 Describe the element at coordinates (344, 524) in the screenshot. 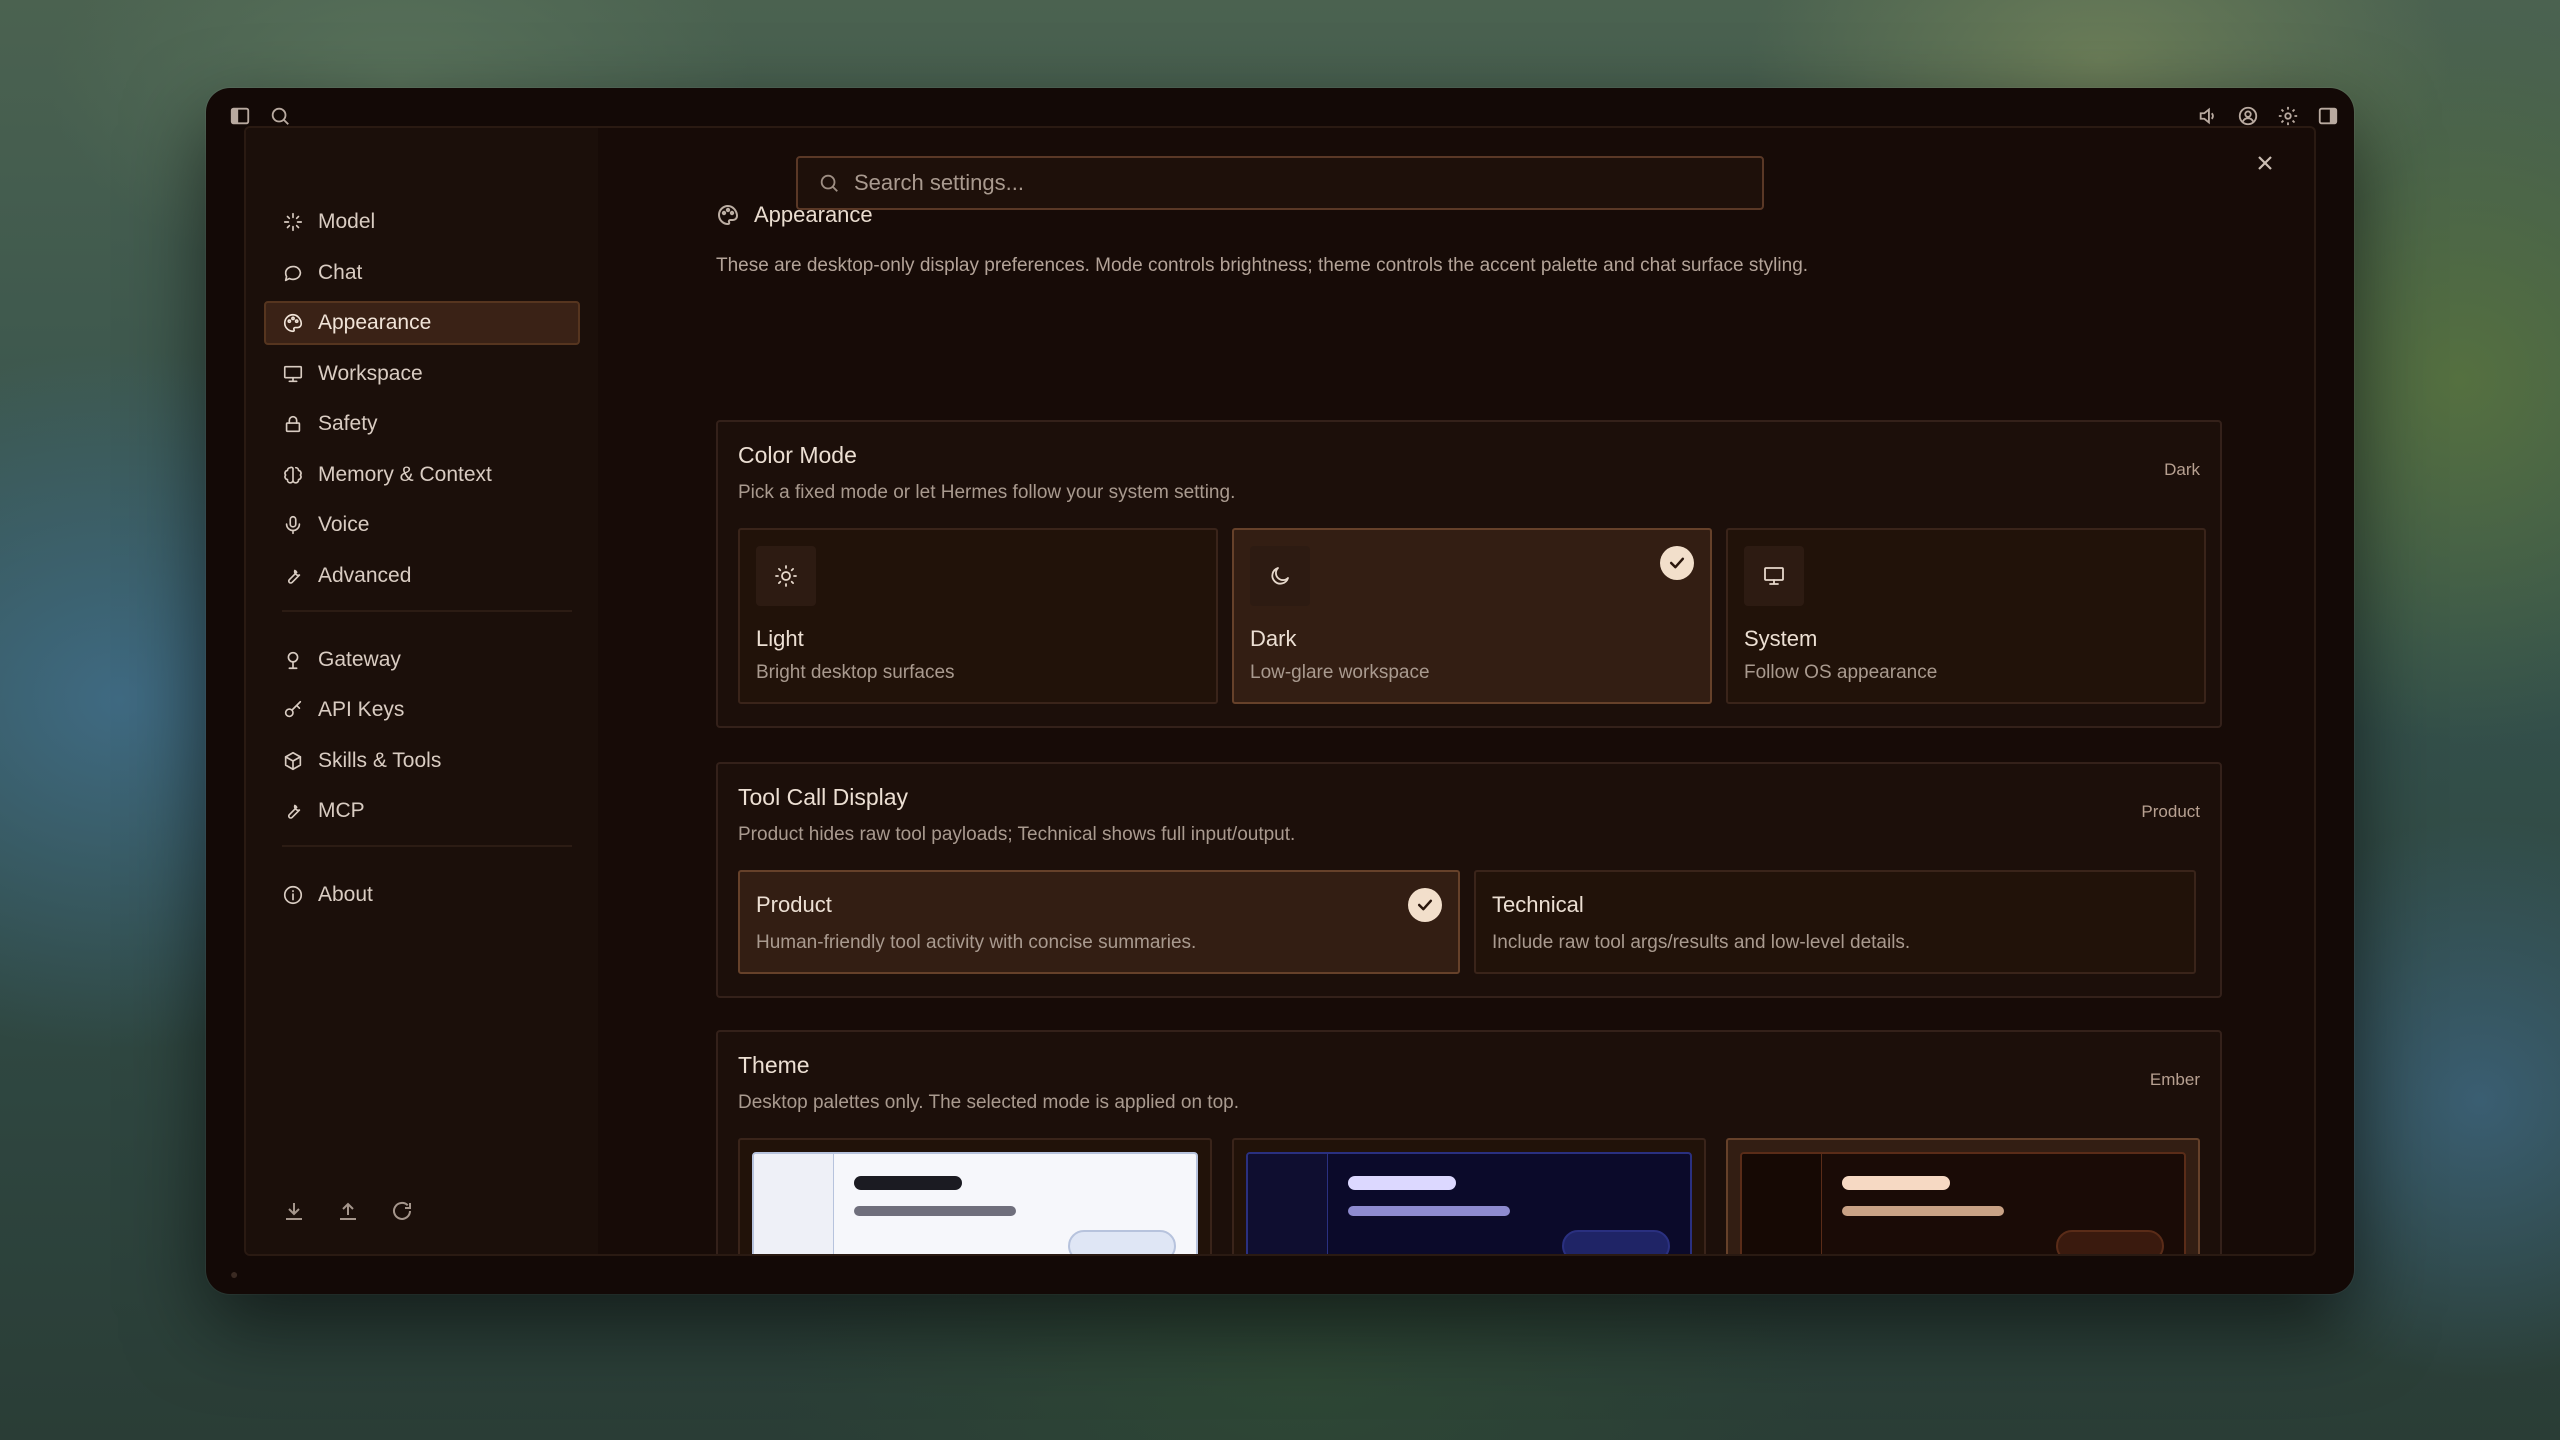

I see `sidebar-item-label: Voice` at that location.